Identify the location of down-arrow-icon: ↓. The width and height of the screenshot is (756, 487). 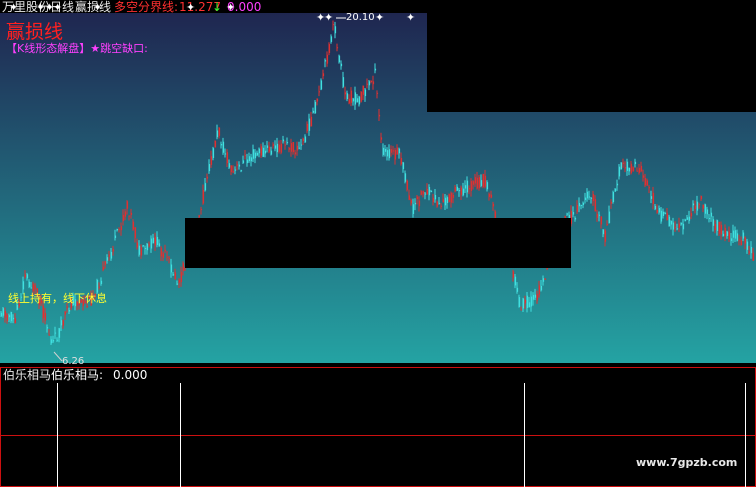
(217, 7).